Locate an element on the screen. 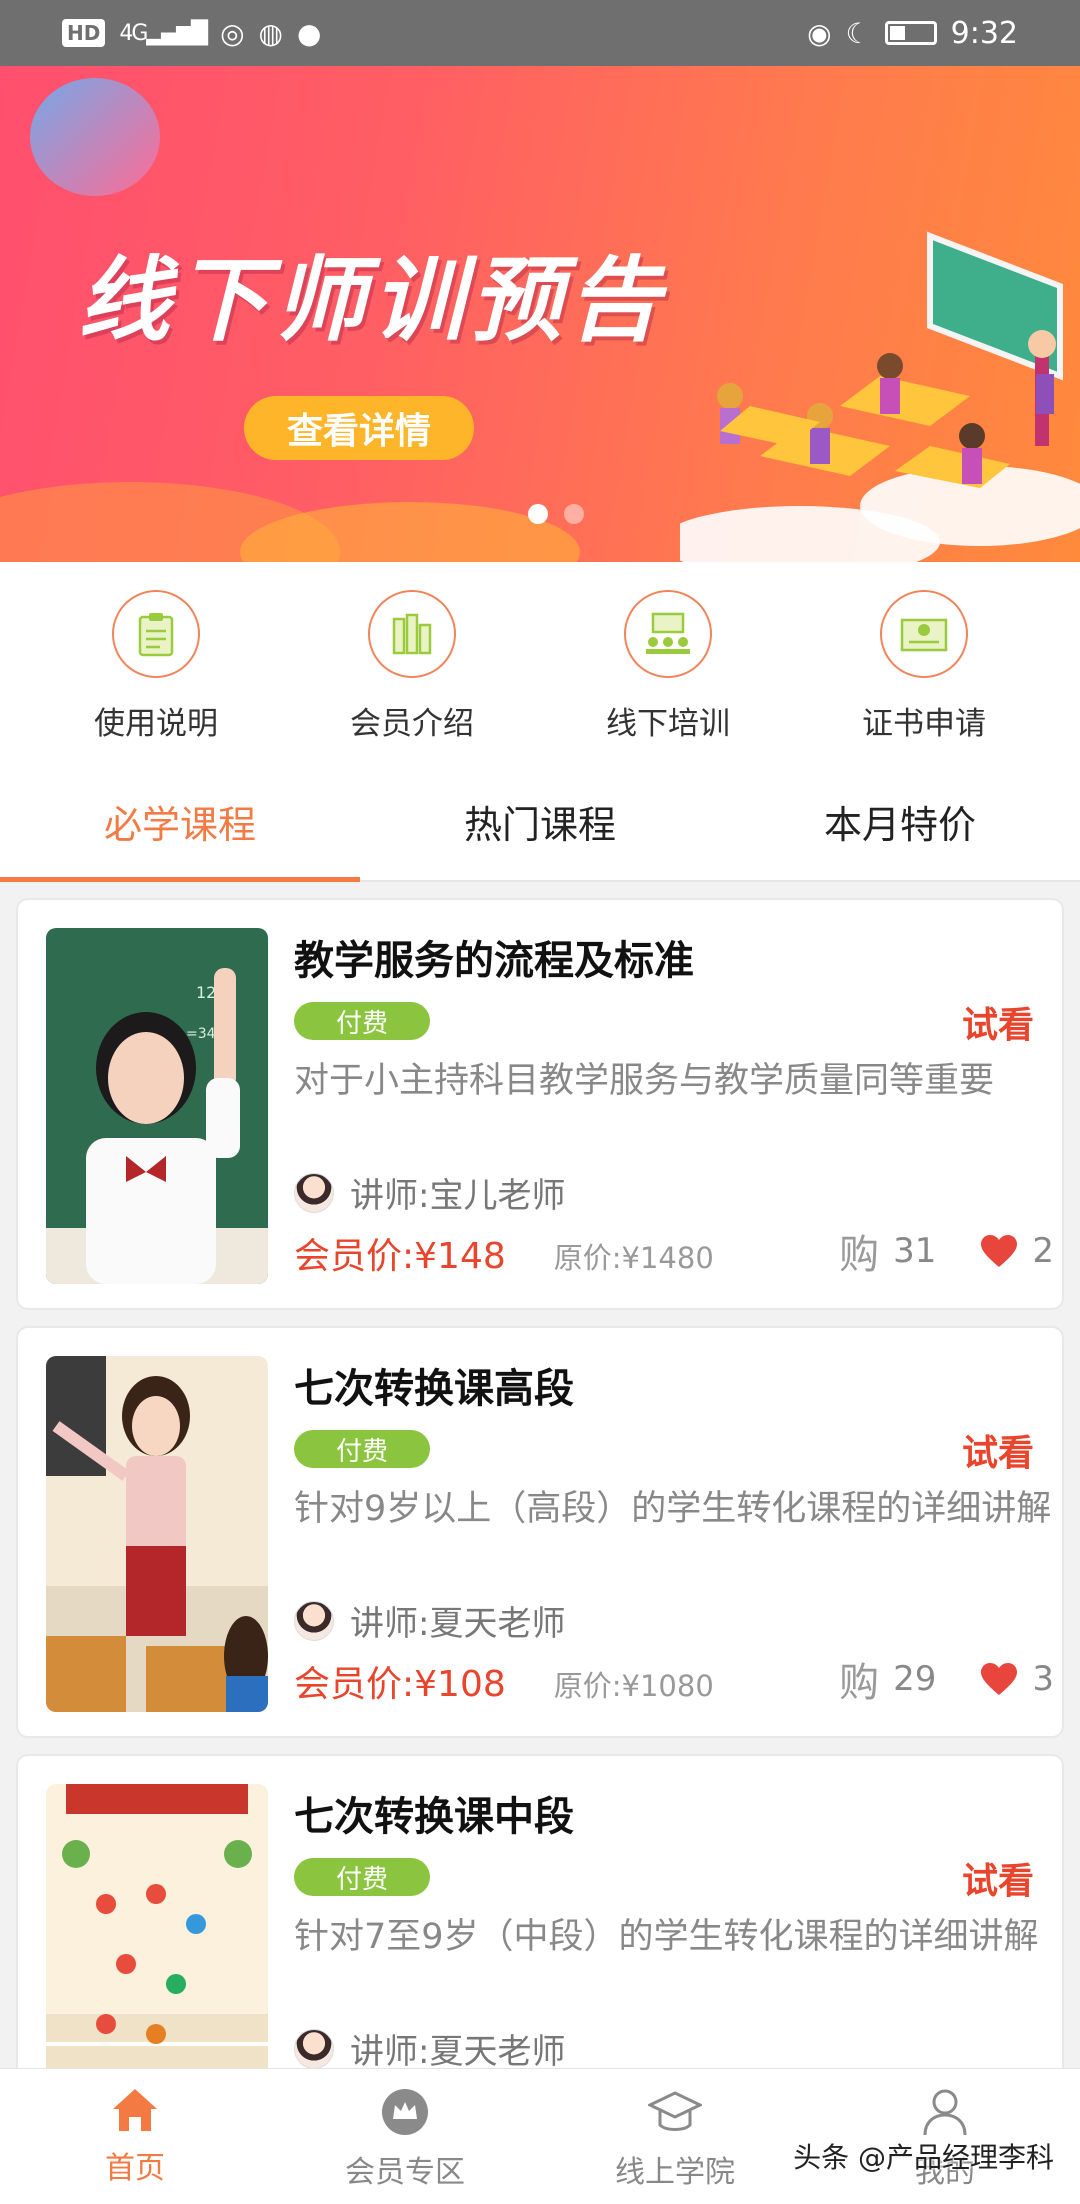 The height and width of the screenshot is (2204, 1080). purchase-count: 31 is located at coordinates (915, 1251).